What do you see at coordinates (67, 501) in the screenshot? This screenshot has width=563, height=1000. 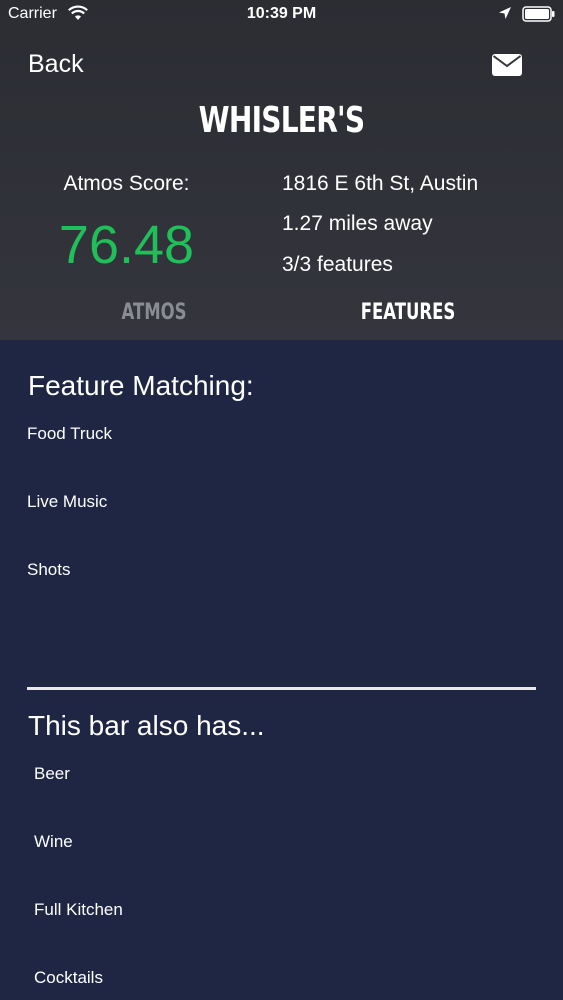 I see `matching-feature-item: Live Music` at bounding box center [67, 501].